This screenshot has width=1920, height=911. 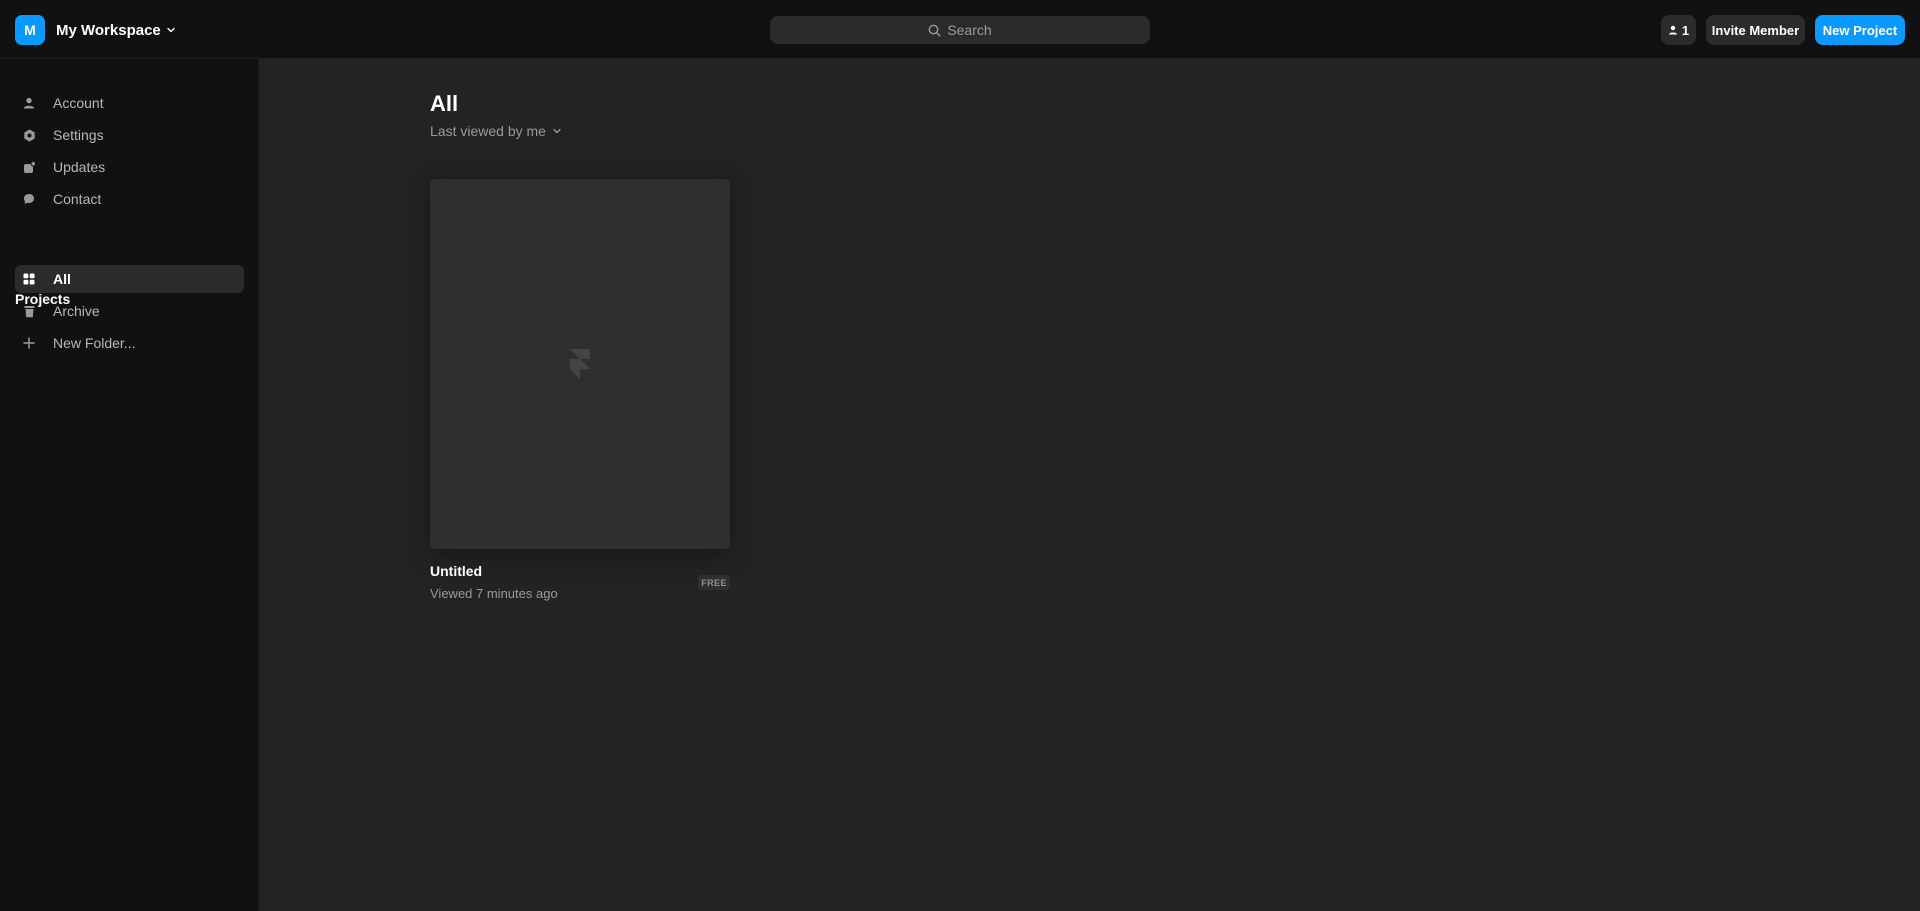 I want to click on members-button: 1, so click(x=1678, y=30).